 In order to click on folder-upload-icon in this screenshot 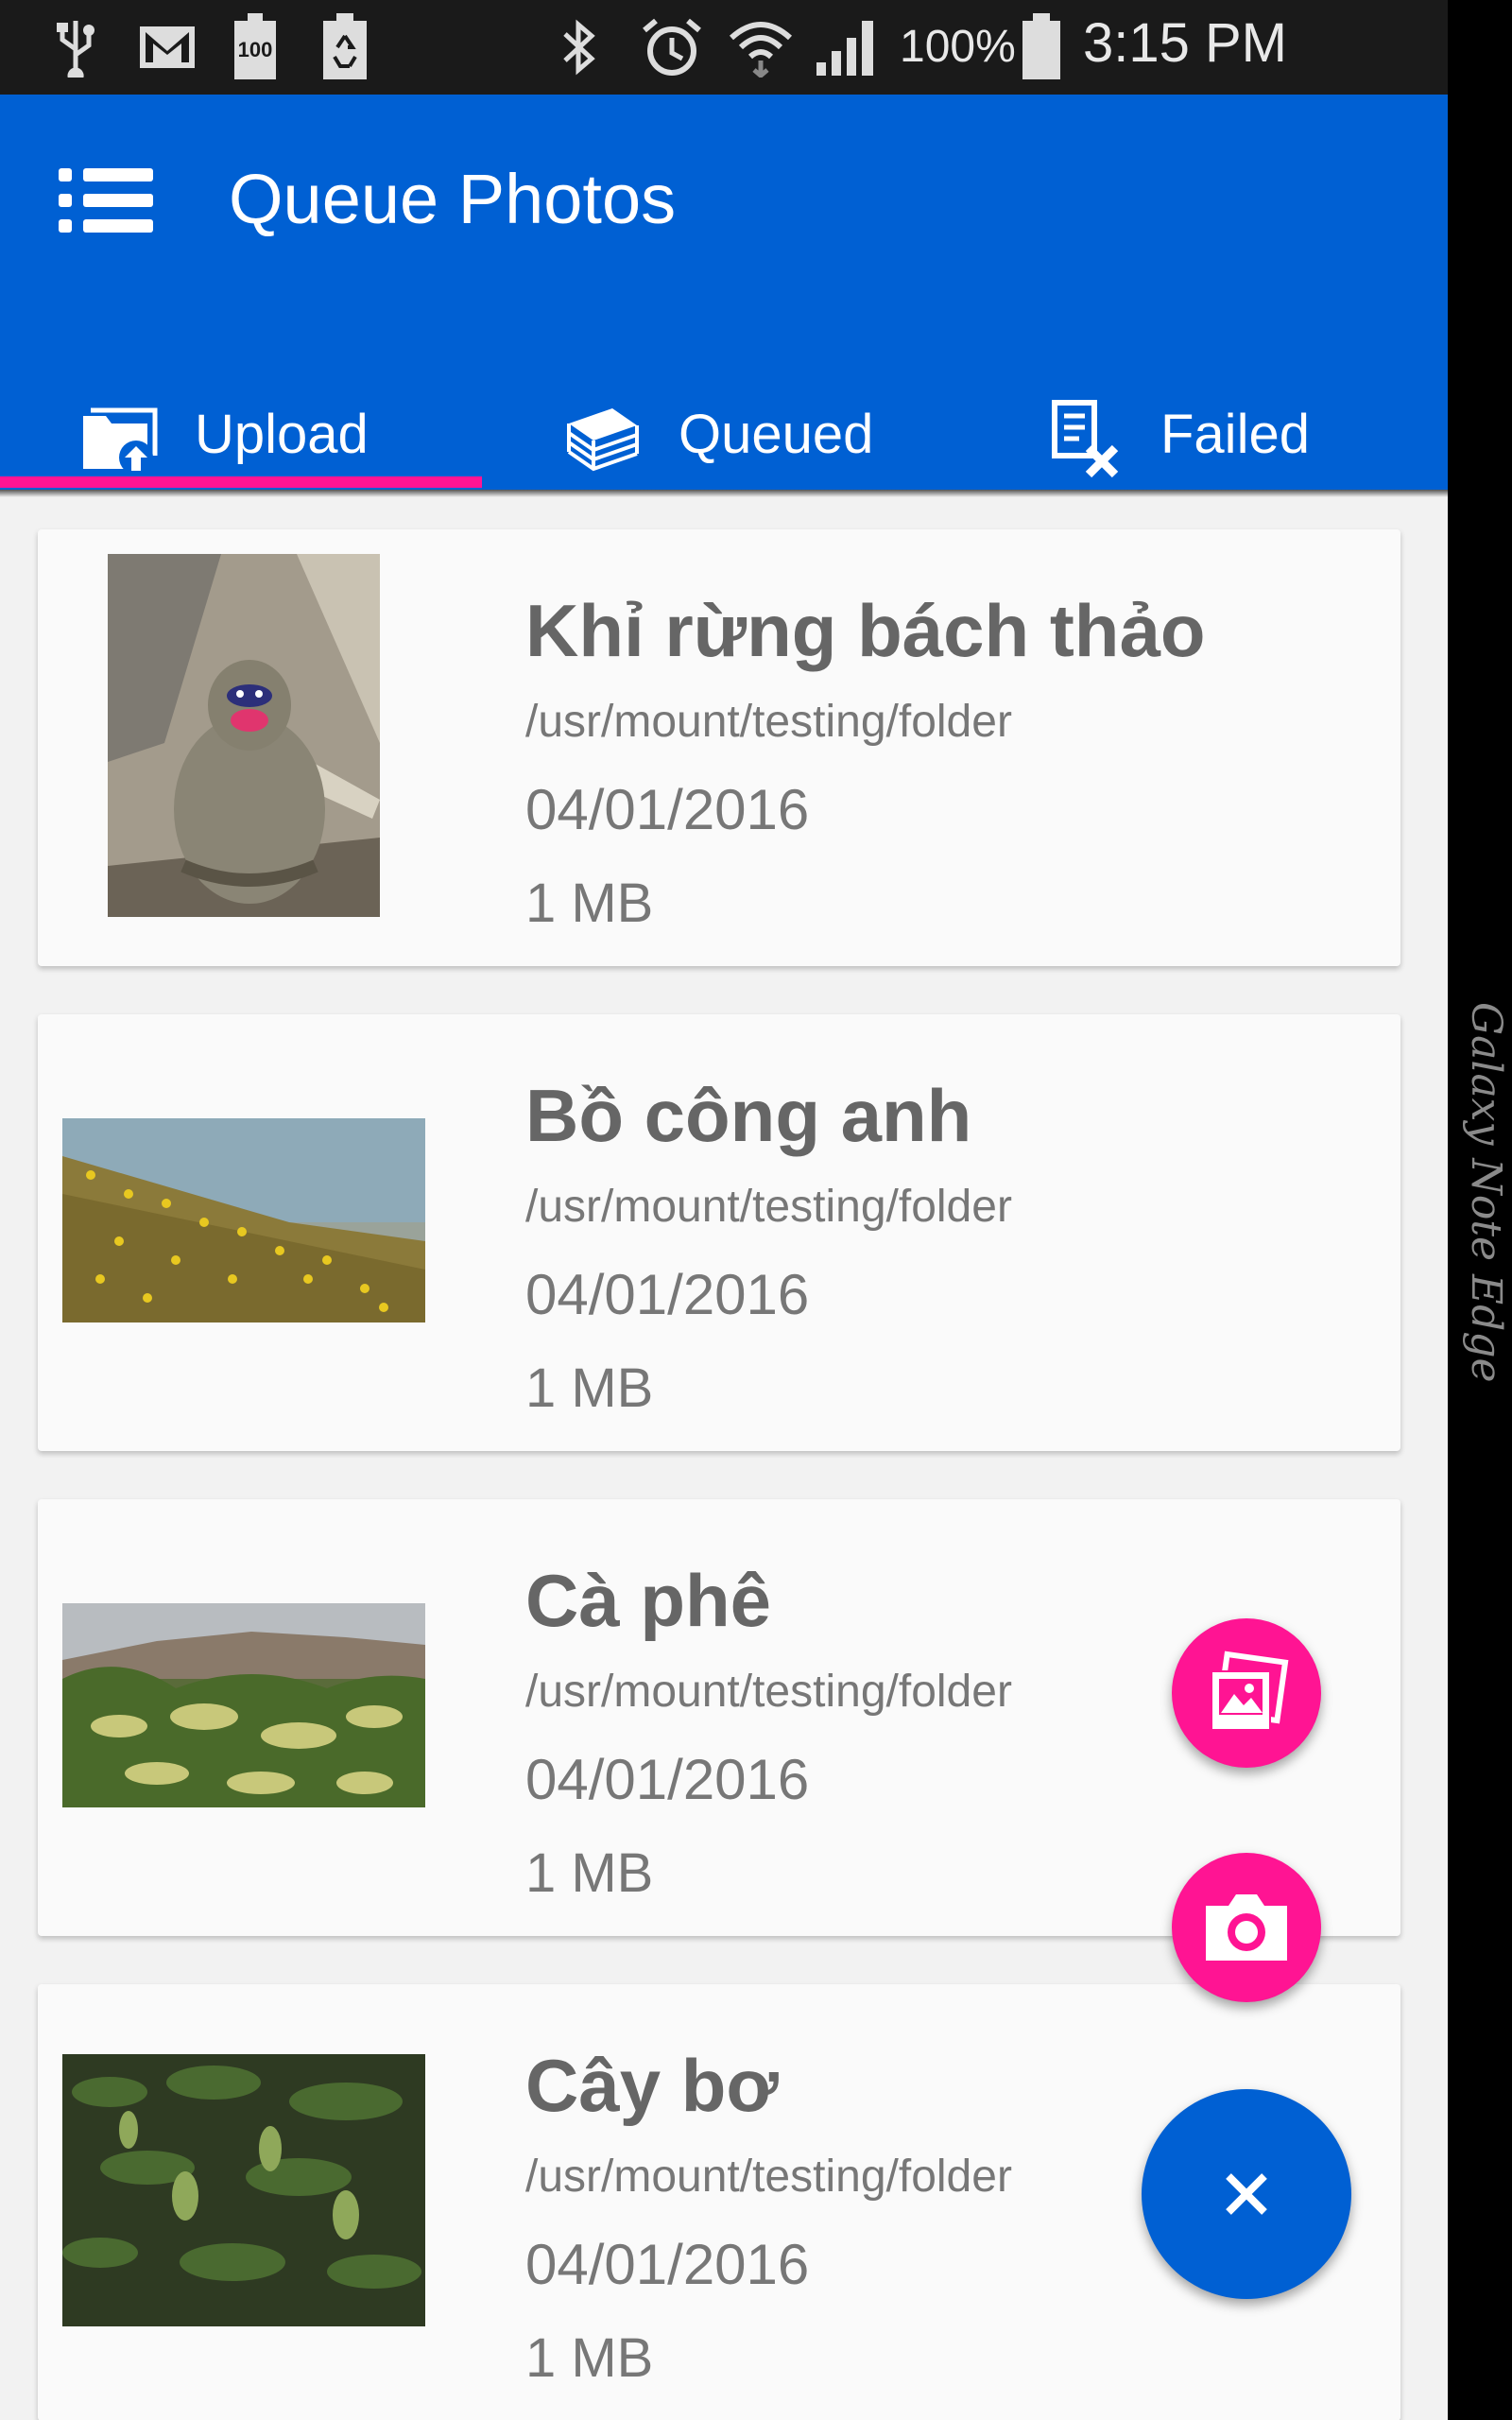, I will do `click(120, 441)`.